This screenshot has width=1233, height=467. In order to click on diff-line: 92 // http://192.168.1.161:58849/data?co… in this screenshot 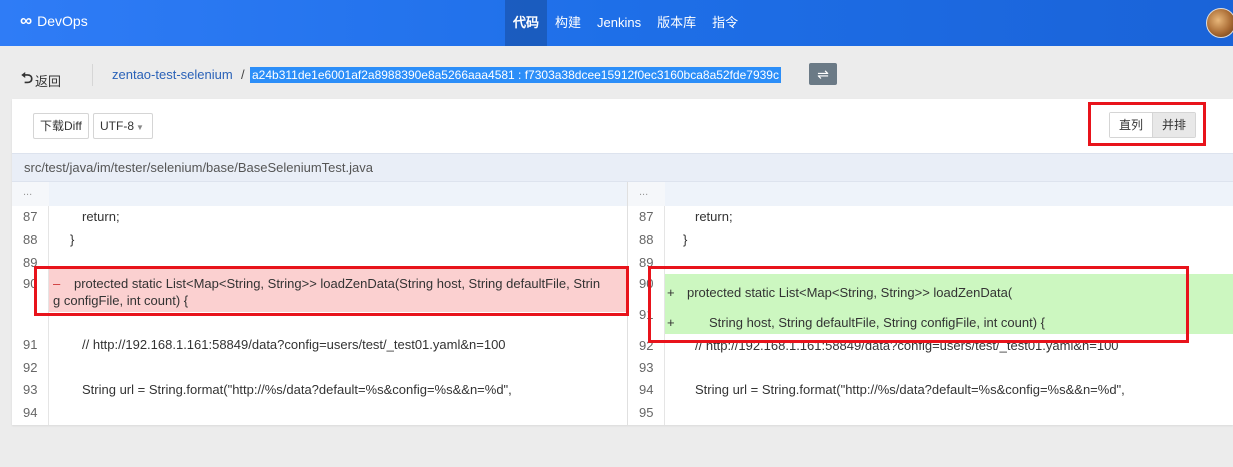, I will do `click(930, 345)`.